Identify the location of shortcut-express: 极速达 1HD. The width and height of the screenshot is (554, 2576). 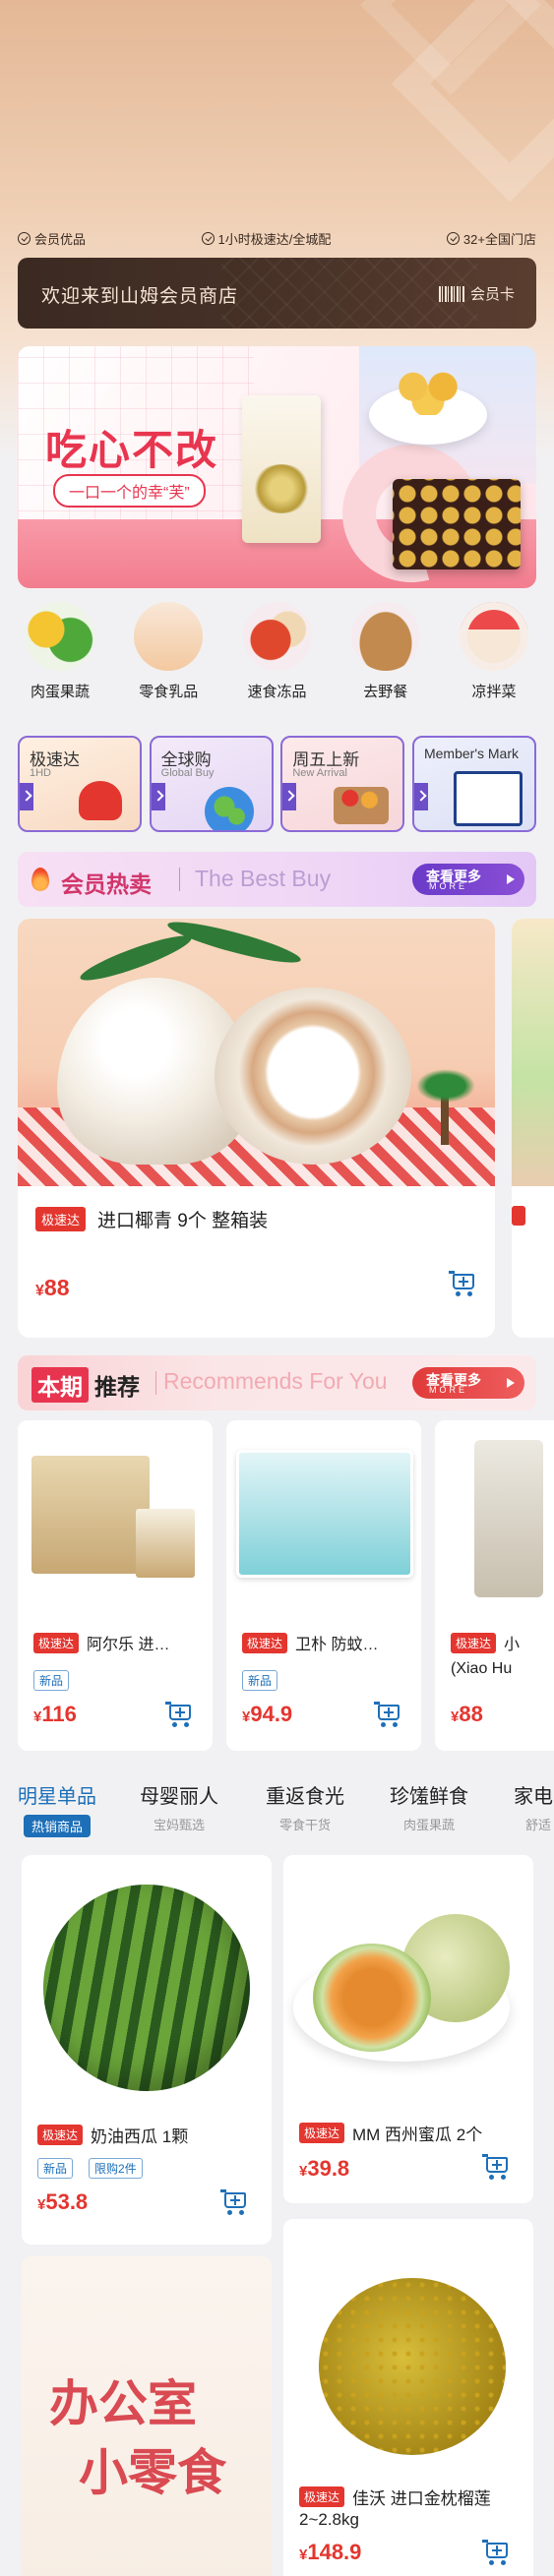
(80, 784).